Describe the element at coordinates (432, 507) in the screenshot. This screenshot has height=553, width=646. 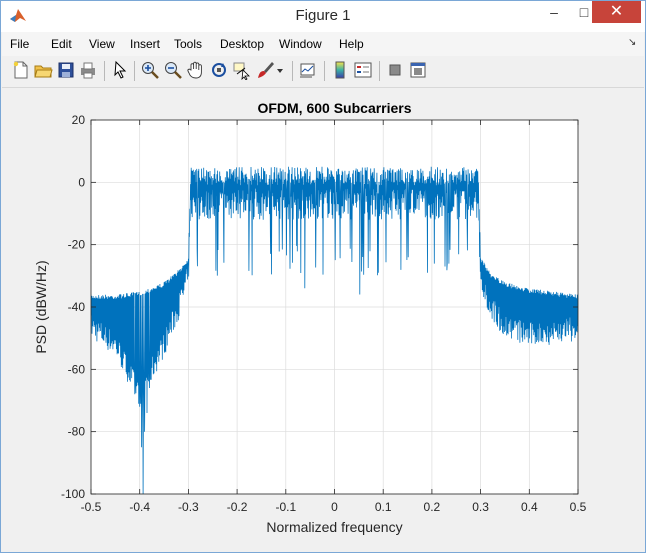
I see `x-tick-label: 0.2` at that location.